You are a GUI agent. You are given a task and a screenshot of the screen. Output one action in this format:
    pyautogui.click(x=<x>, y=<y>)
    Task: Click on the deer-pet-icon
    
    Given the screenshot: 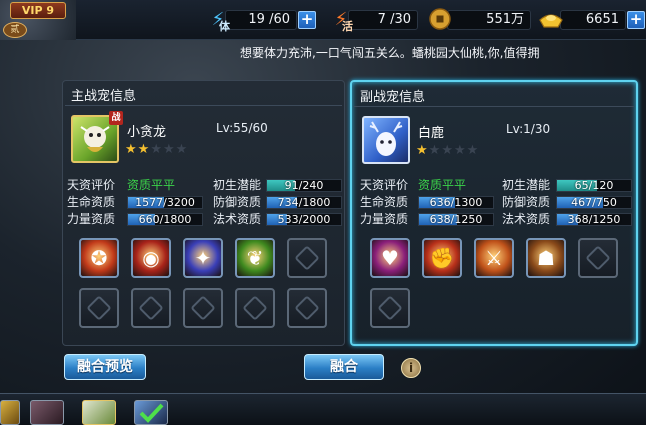 What is the action you would take?
    pyautogui.click(x=386, y=138)
    